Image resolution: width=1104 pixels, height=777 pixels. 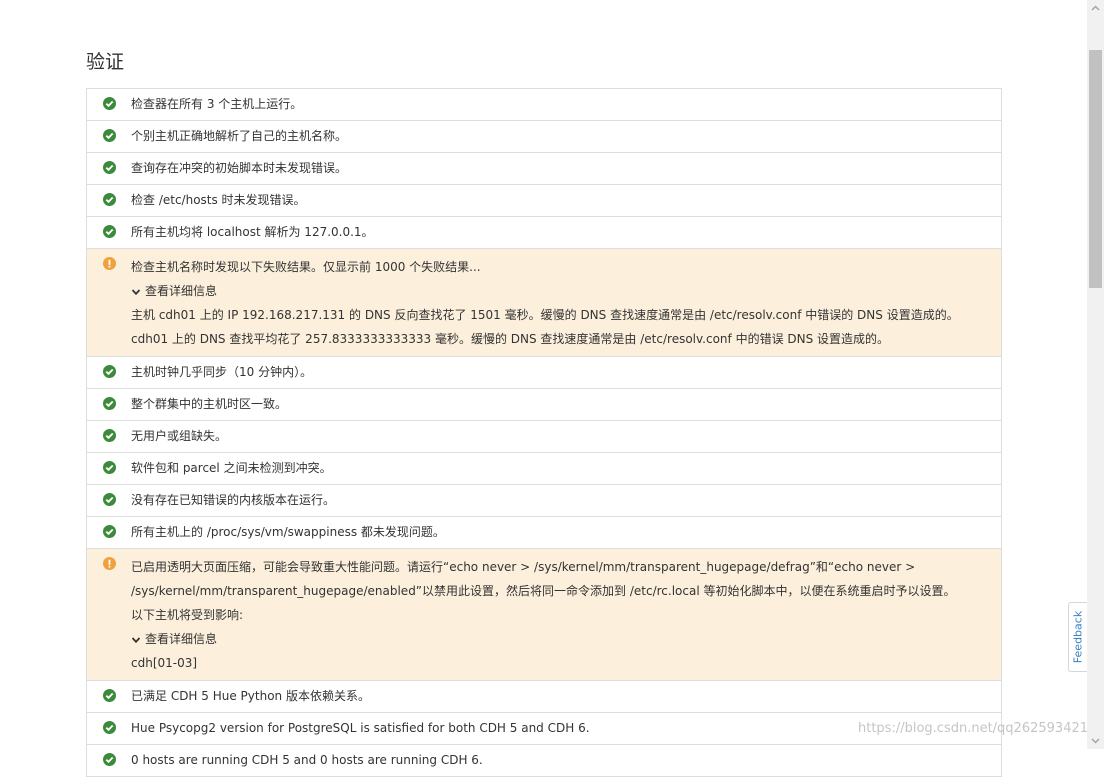 What do you see at coordinates (544, 437) in the screenshot?
I see `check-row: 无用户或组缺失。` at bounding box center [544, 437].